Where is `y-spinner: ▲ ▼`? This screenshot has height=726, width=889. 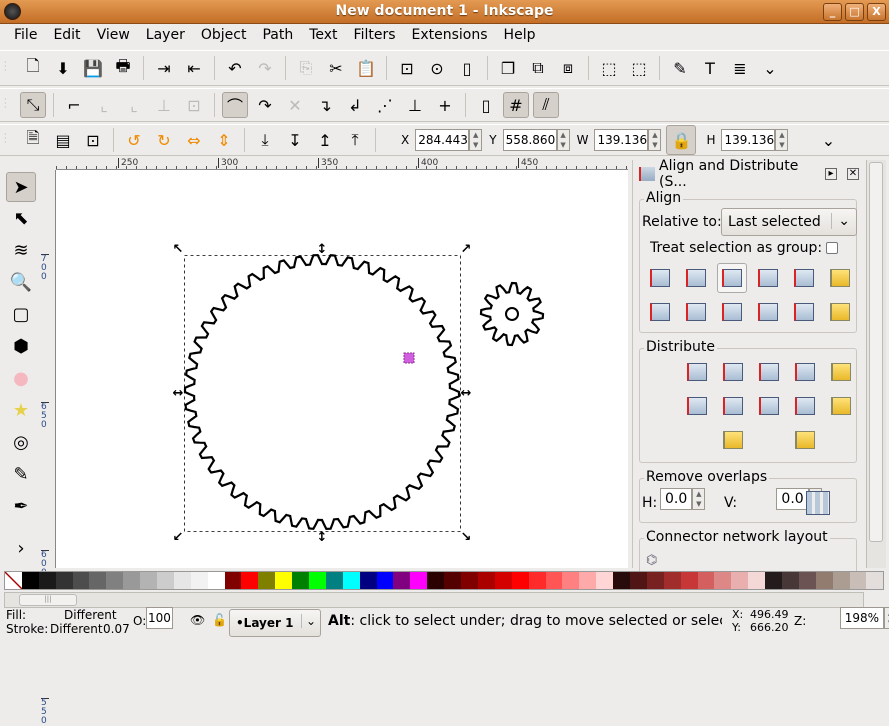 y-spinner: ▲ ▼ is located at coordinates (563, 140).